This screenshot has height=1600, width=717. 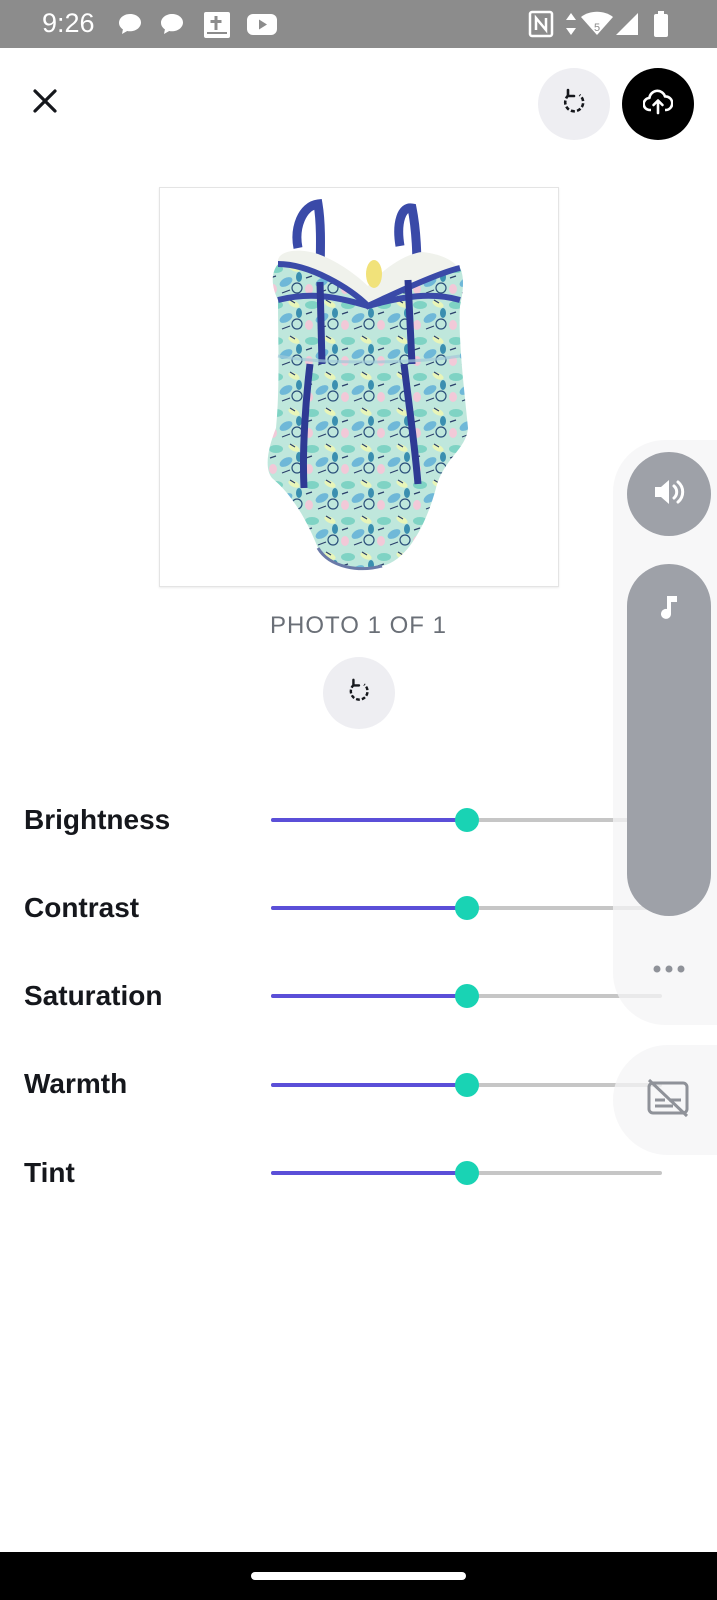 What do you see at coordinates (93, 995) in the screenshot?
I see `adjustment-label: Saturation` at bounding box center [93, 995].